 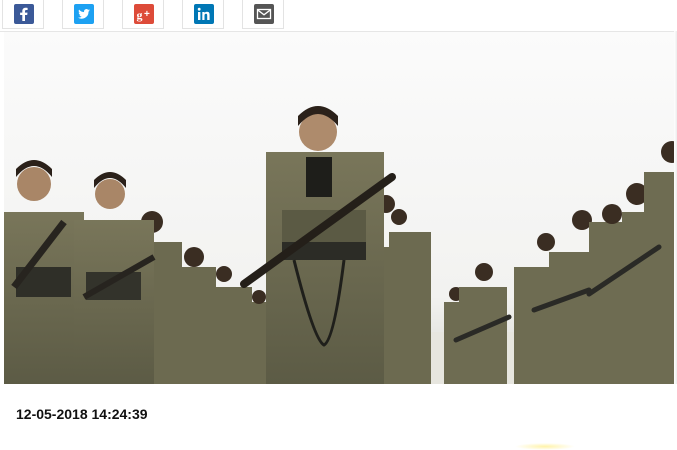 What do you see at coordinates (545, 446) in the screenshot?
I see `decorative-glow` at bounding box center [545, 446].